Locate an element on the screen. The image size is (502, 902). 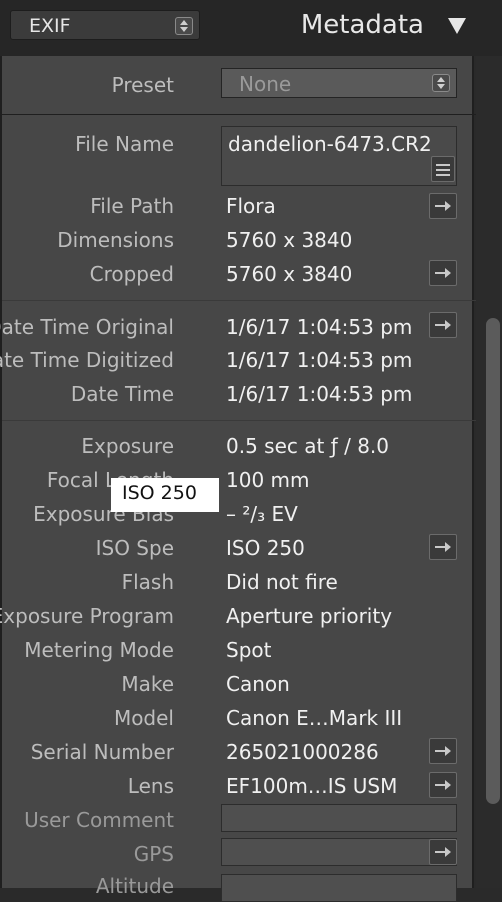
user-comment-field is located at coordinates (339, 818).